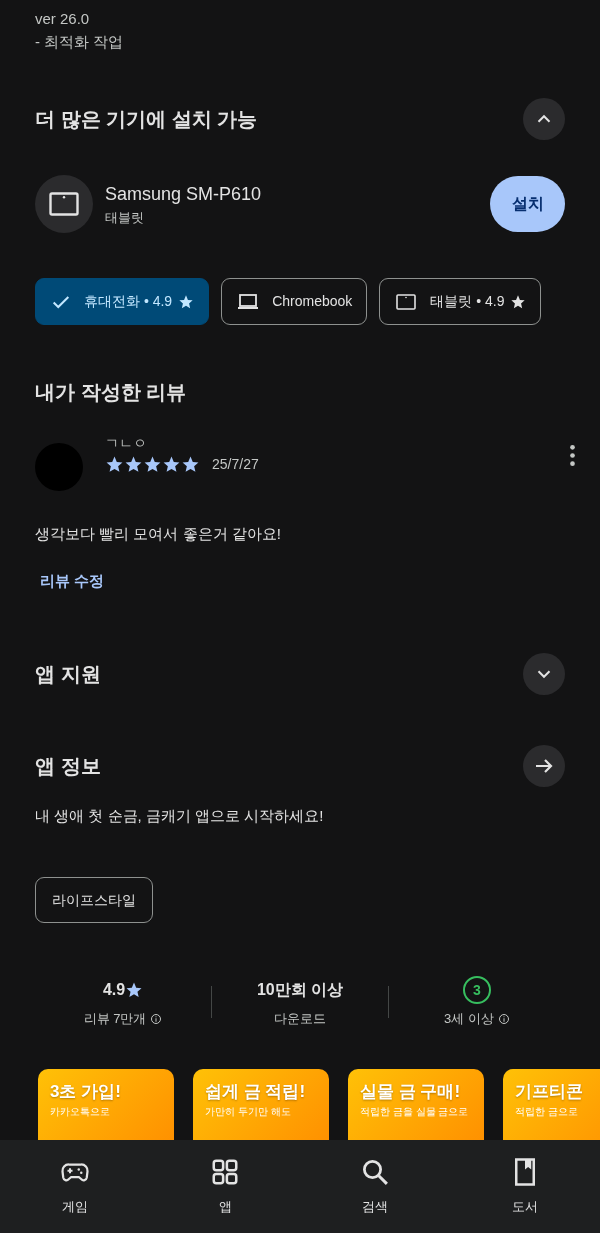  I want to click on stat-label: 다운로드, so click(300, 1019).